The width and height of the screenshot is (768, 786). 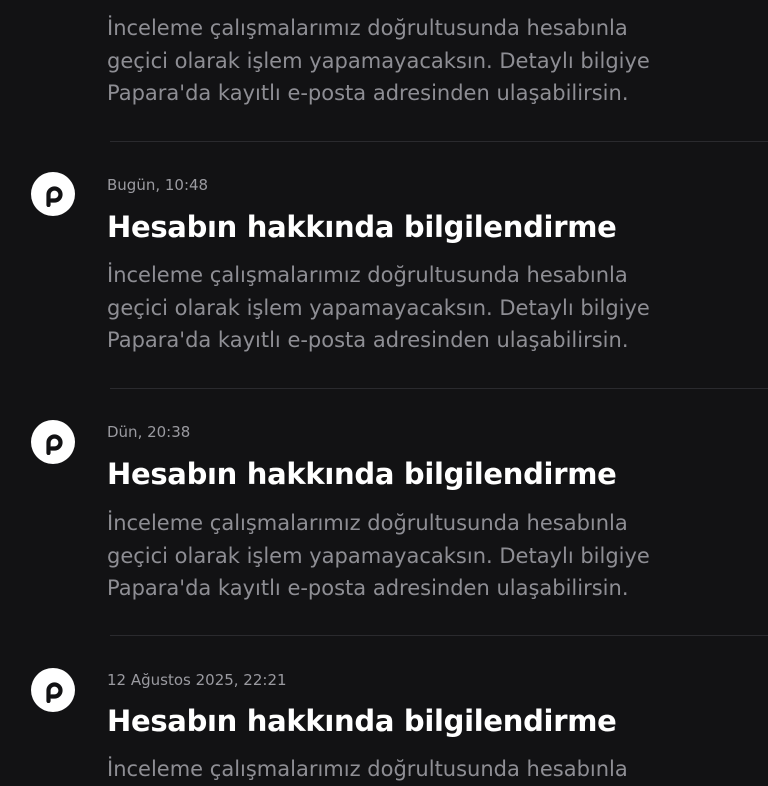 I want to click on notification-timestamp: 12 Ağustos 2025, 22:21, so click(x=197, y=680).